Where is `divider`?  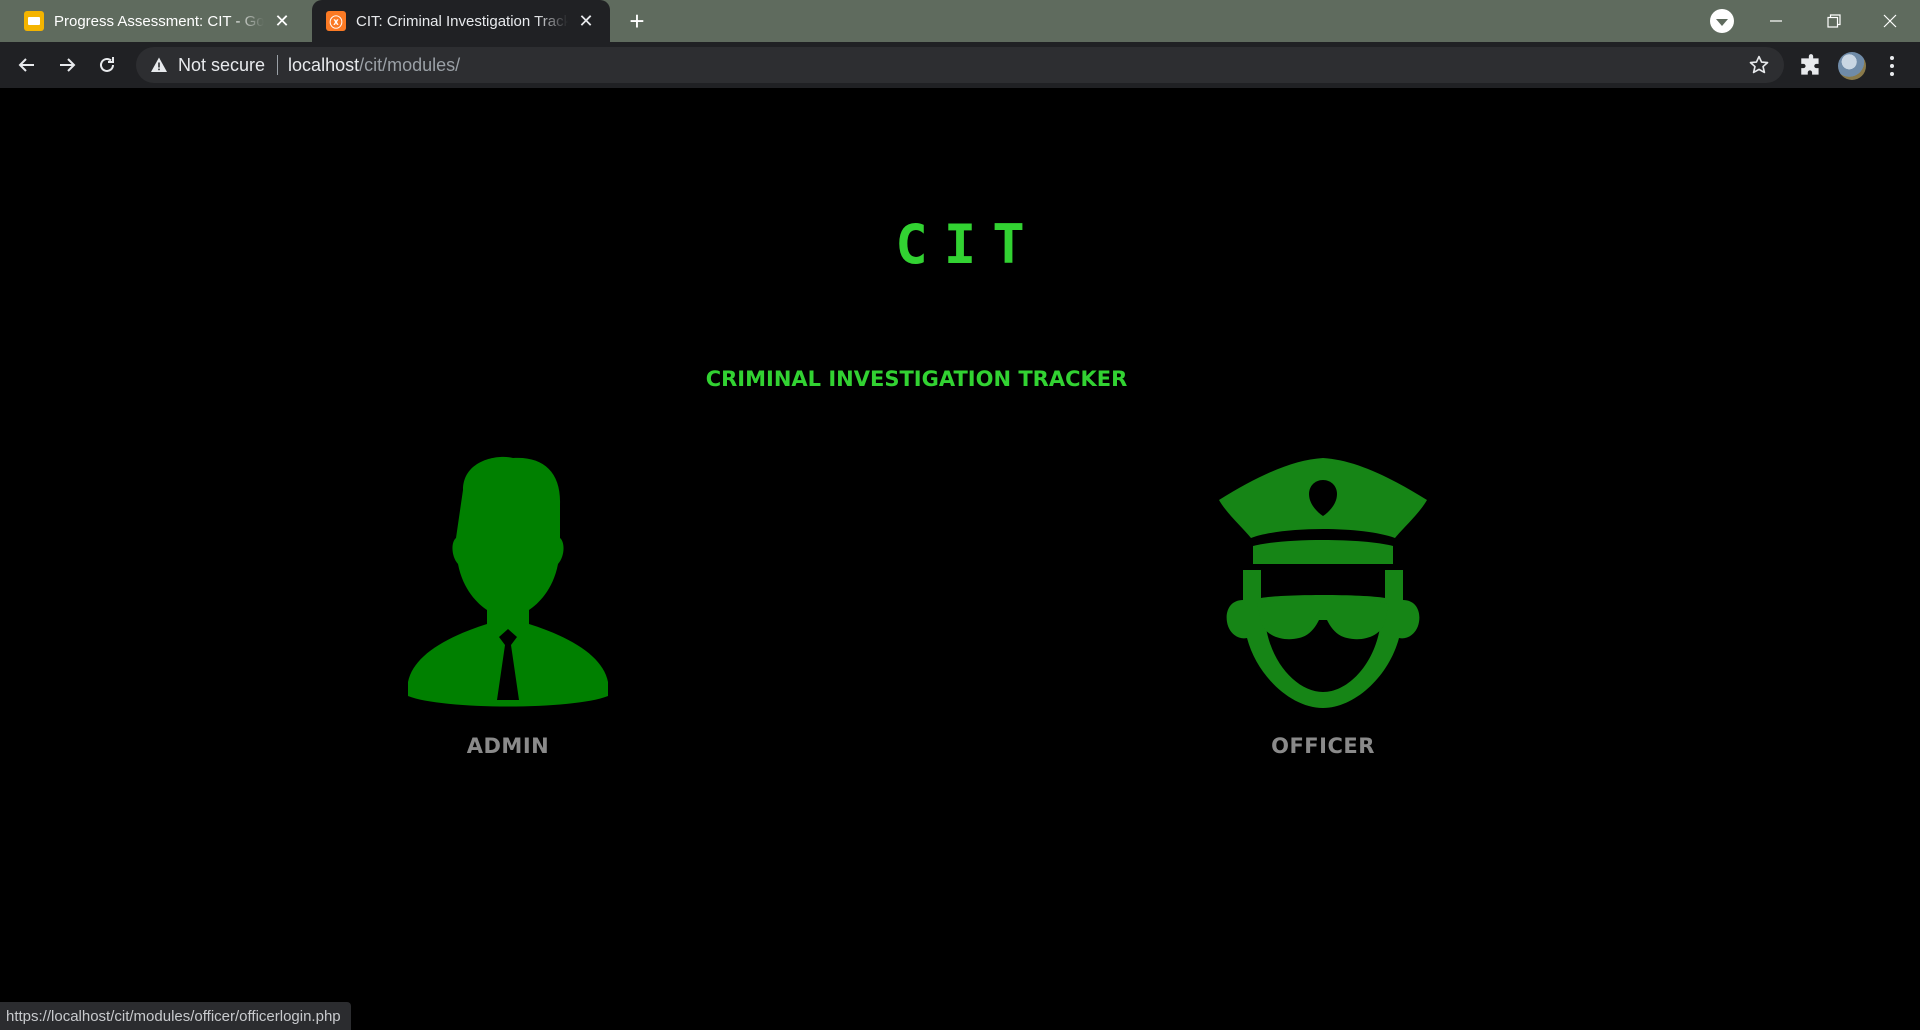 divider is located at coordinates (278, 65).